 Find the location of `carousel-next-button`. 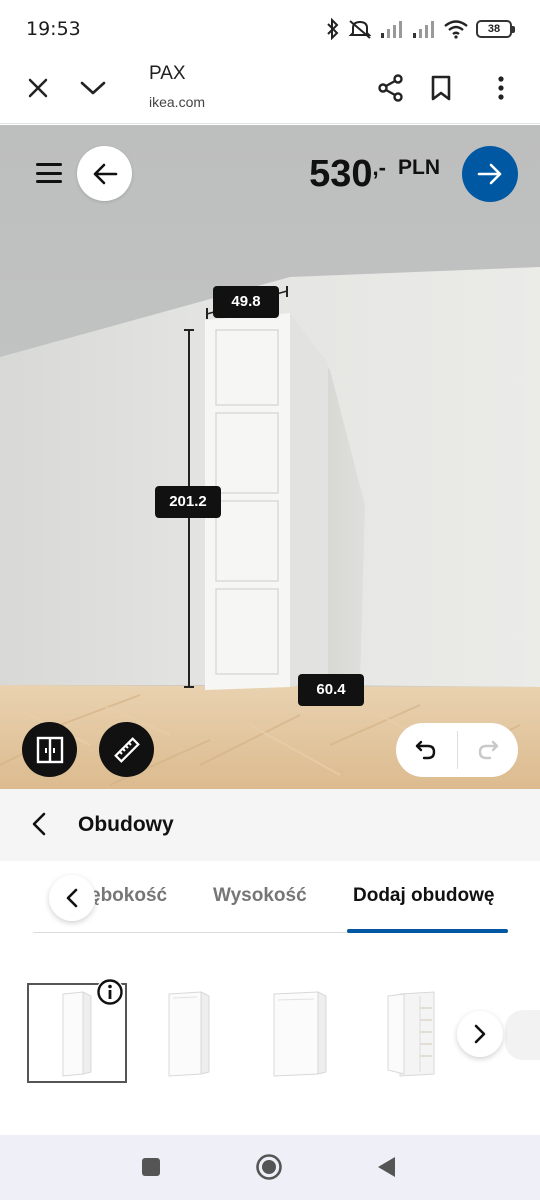

carousel-next-button is located at coordinates (480, 1034).